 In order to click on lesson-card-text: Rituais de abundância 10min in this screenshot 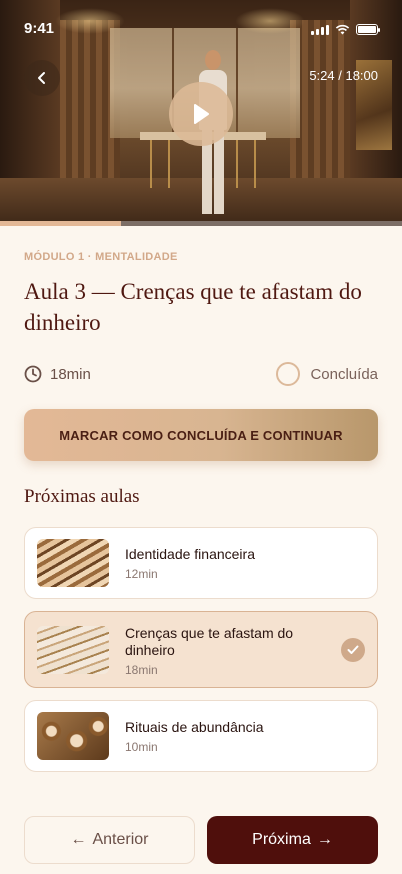, I will do `click(227, 736)`.